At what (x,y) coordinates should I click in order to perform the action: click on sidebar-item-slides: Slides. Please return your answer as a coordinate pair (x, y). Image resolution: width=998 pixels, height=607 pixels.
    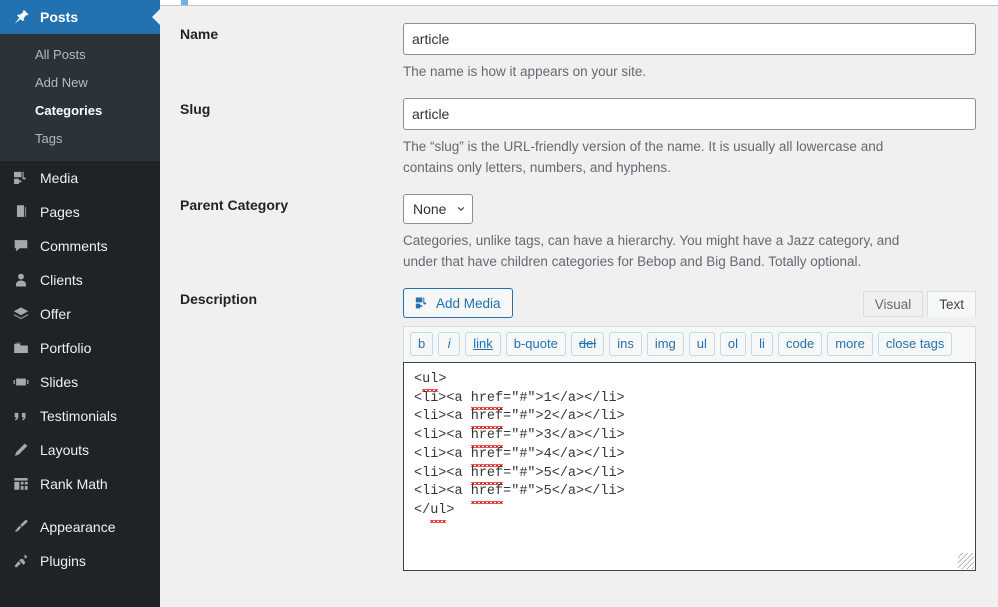
    Looking at the image, I should click on (80, 382).